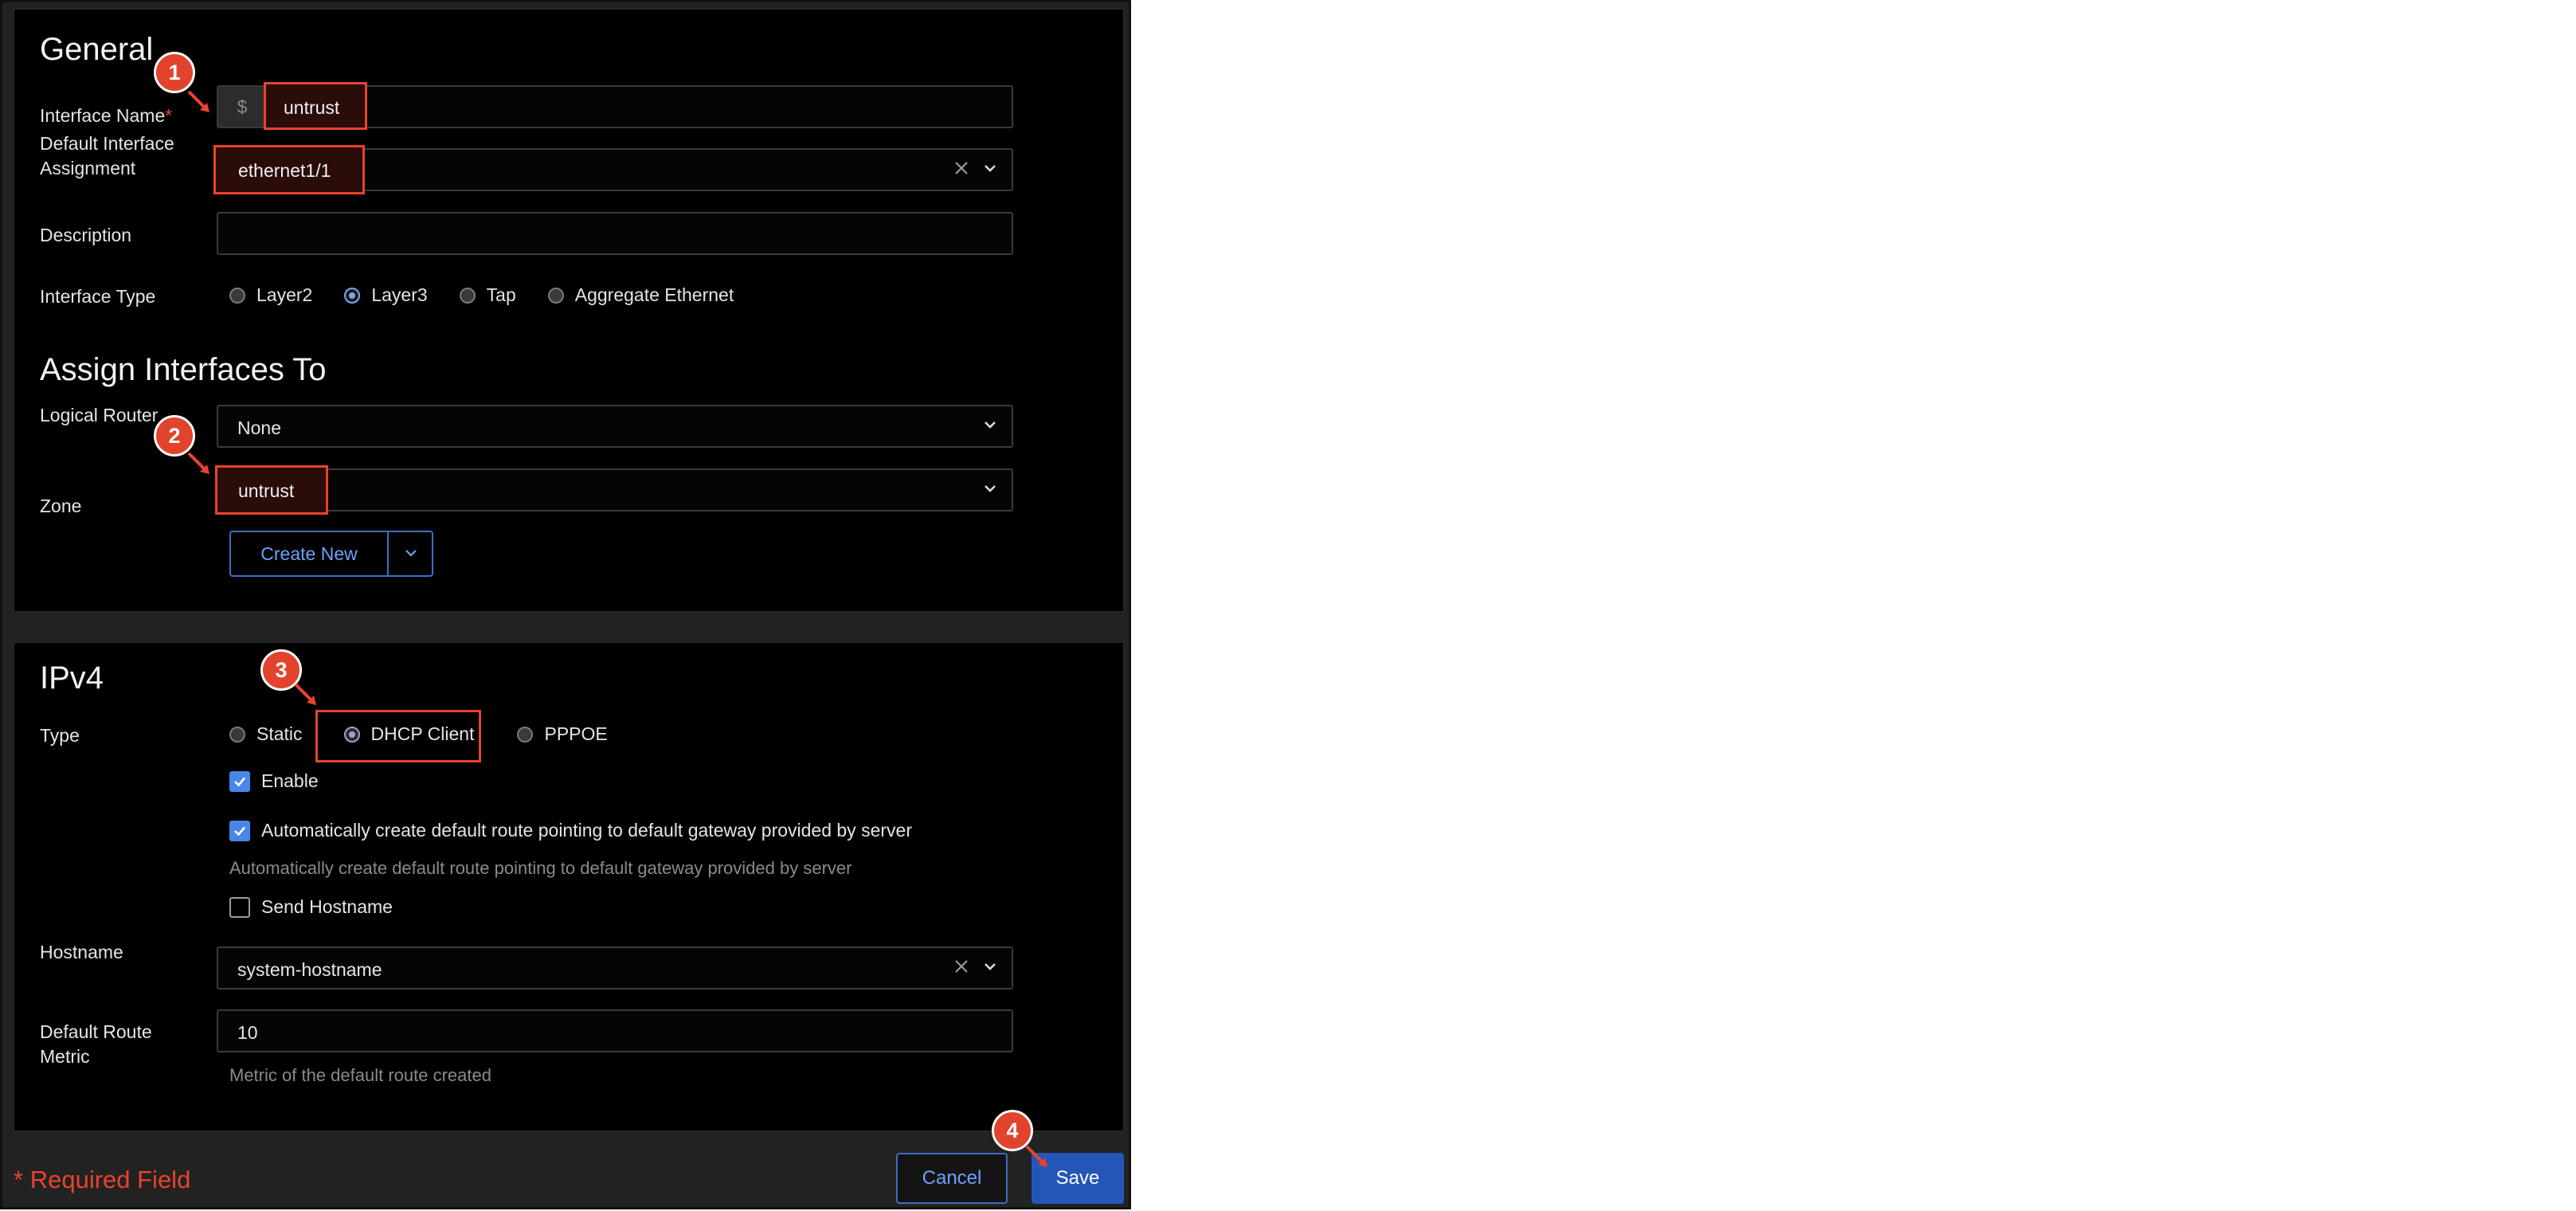  I want to click on default-route-metric-label: Default Route Metric, so click(96, 1044).